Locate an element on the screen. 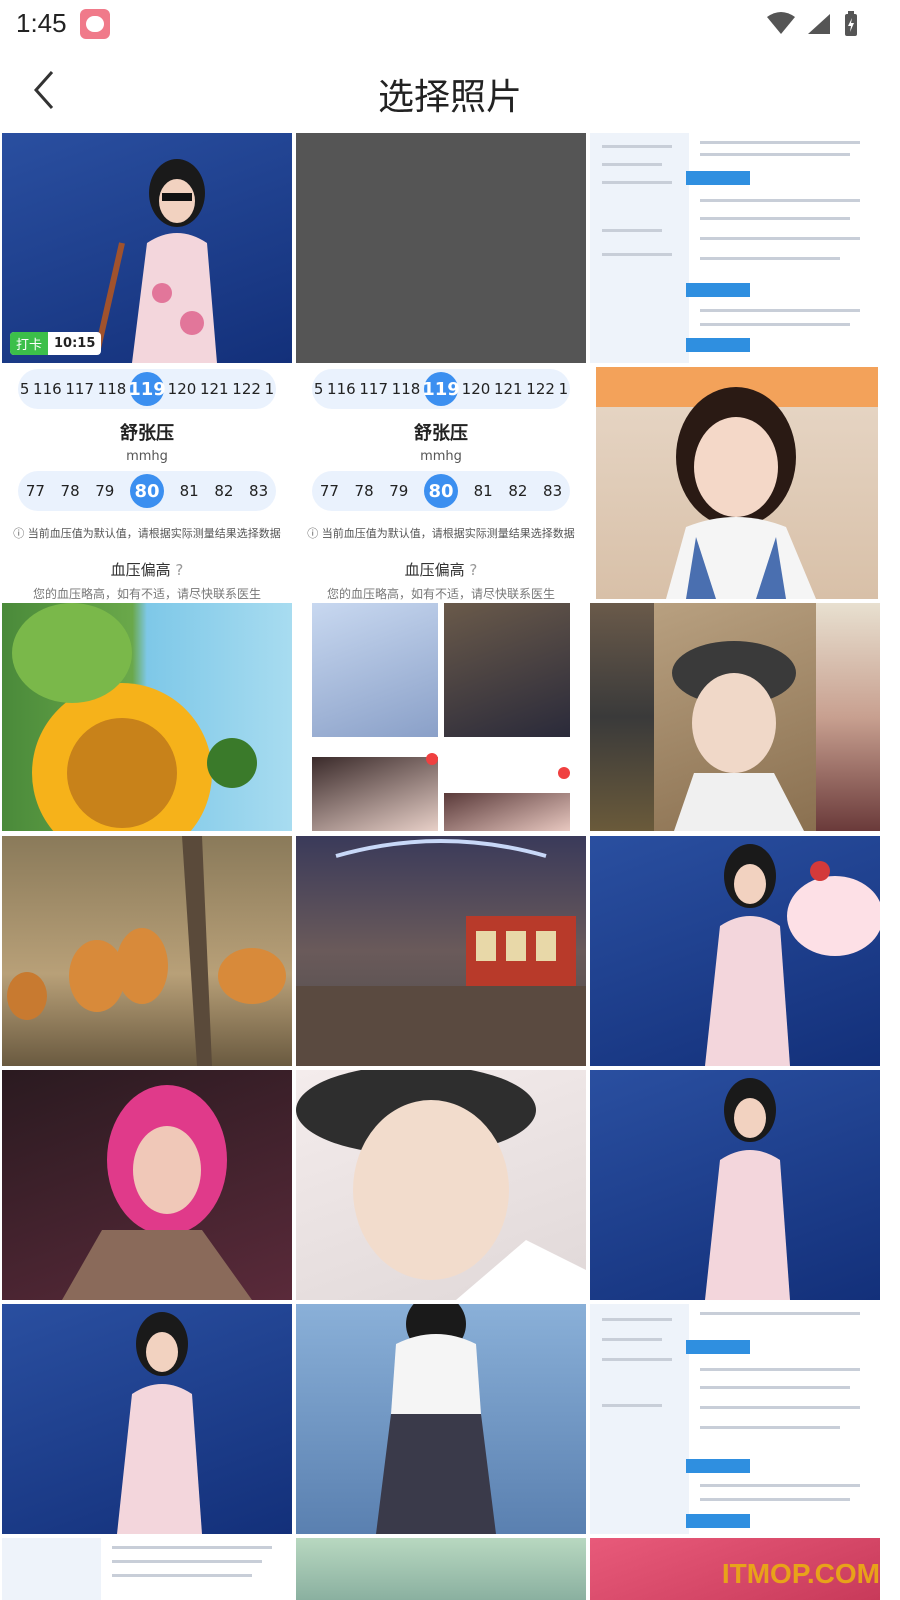 The width and height of the screenshot is (900, 1600). photo-girl-beret-closeup is located at coordinates (441, 1185).